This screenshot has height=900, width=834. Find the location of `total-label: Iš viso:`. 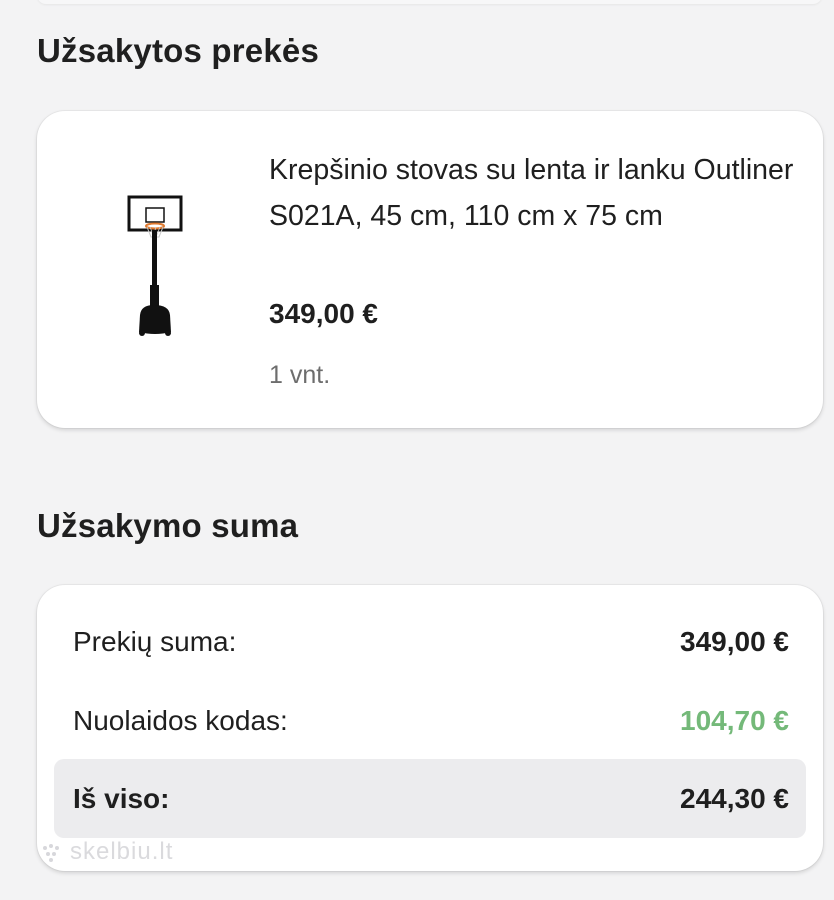

total-label: Iš viso: is located at coordinates (121, 798).